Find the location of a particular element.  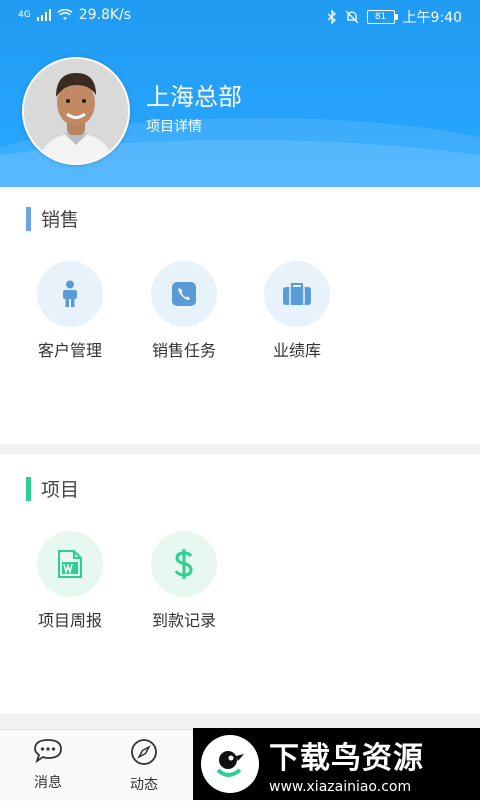

bird-logo-icon is located at coordinates (230, 764).